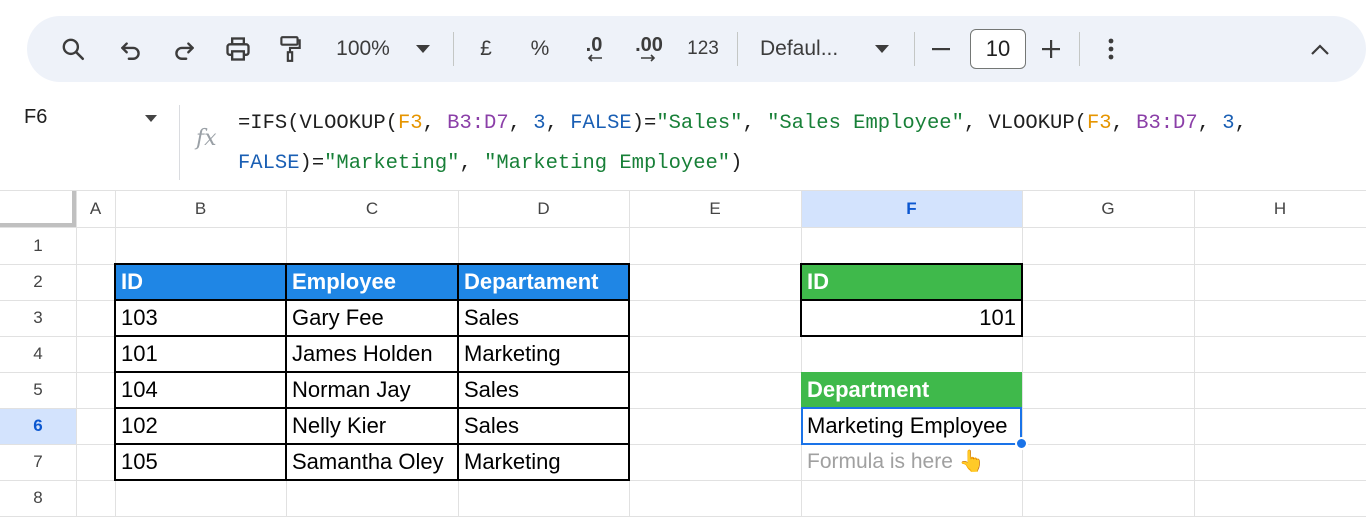  What do you see at coordinates (410, 123) in the screenshot?
I see `formula-ref: F3` at bounding box center [410, 123].